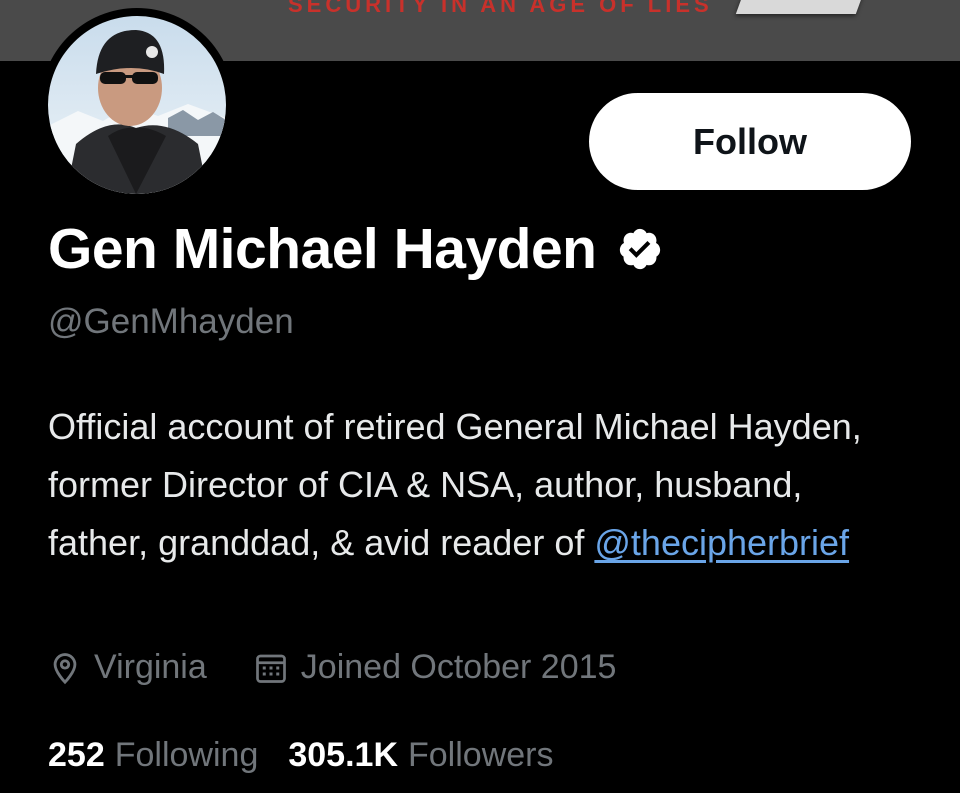 The image size is (960, 793). What do you see at coordinates (150, 667) in the screenshot?
I see `location-text: Virginia` at bounding box center [150, 667].